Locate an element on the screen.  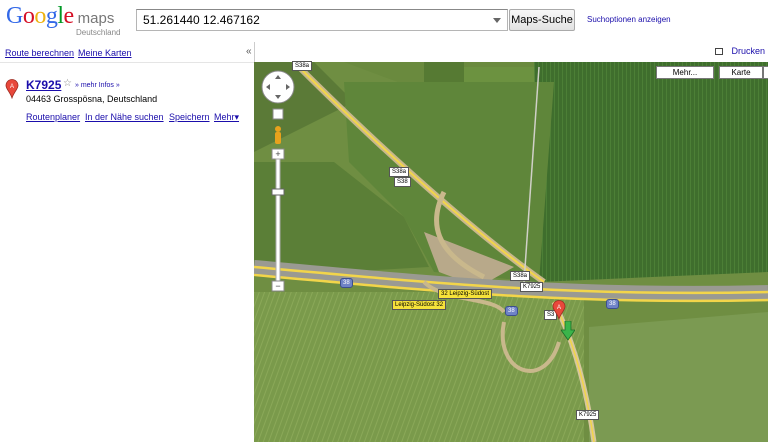
dropdown-arrow-icon is located at coordinates (497, 20).